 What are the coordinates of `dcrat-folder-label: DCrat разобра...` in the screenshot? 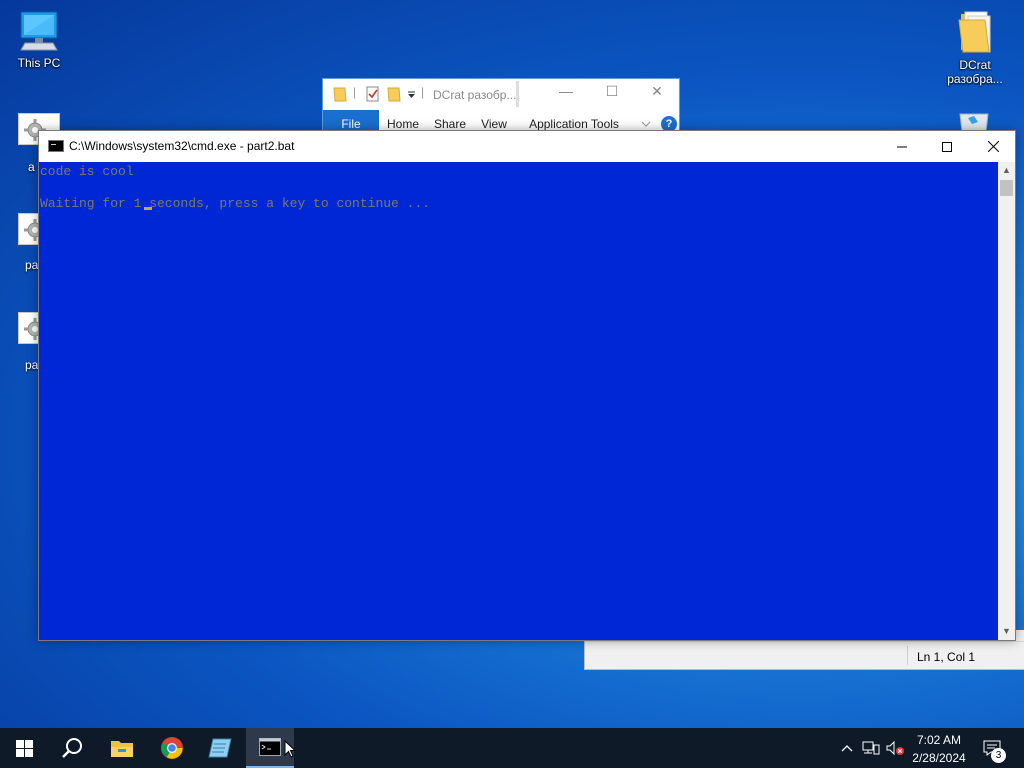 It's located at (975, 72).